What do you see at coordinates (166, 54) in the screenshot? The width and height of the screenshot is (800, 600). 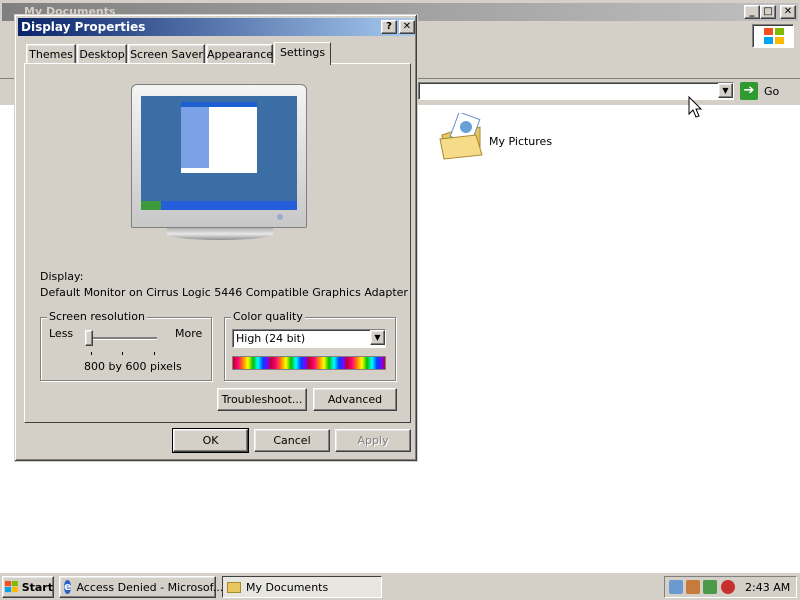 I see `tab-screen-saver: Screen Saver` at bounding box center [166, 54].